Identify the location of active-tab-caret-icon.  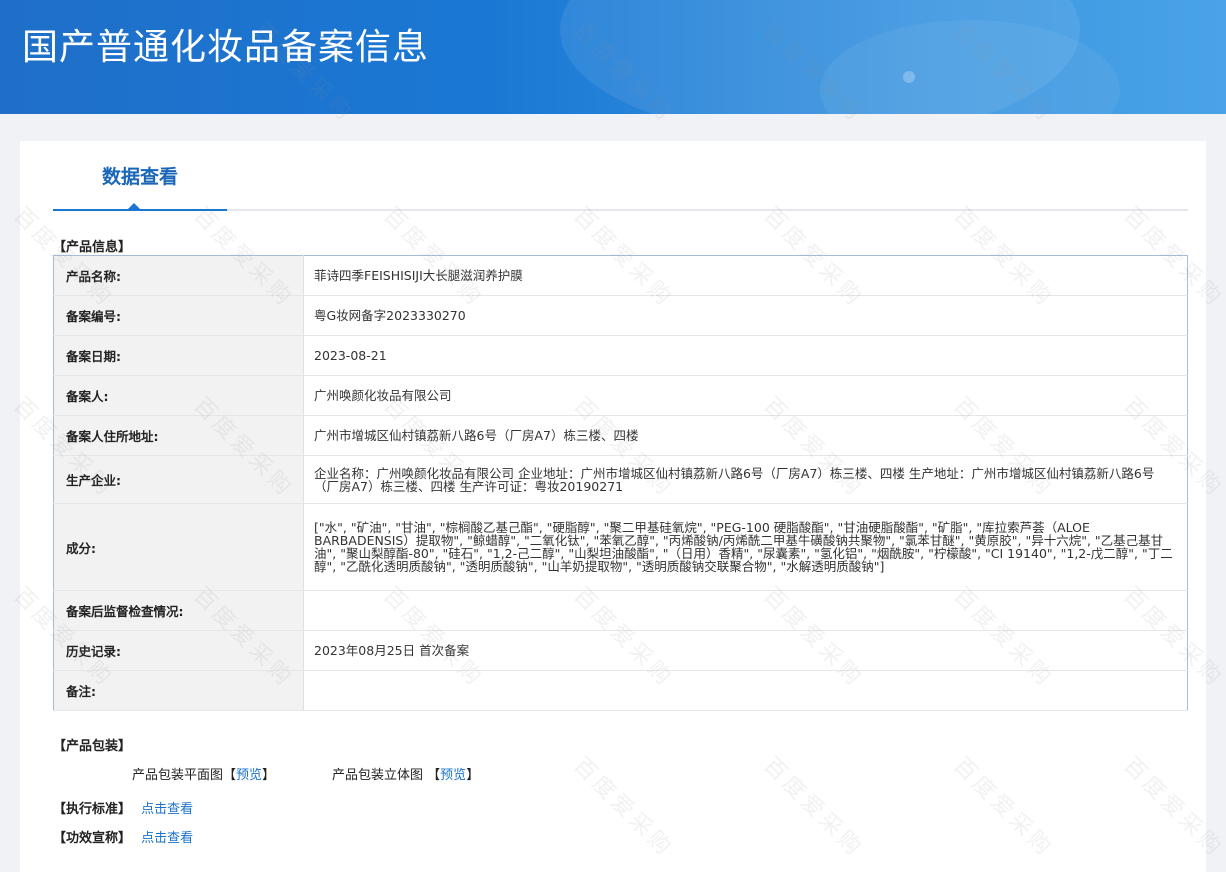
(134, 206).